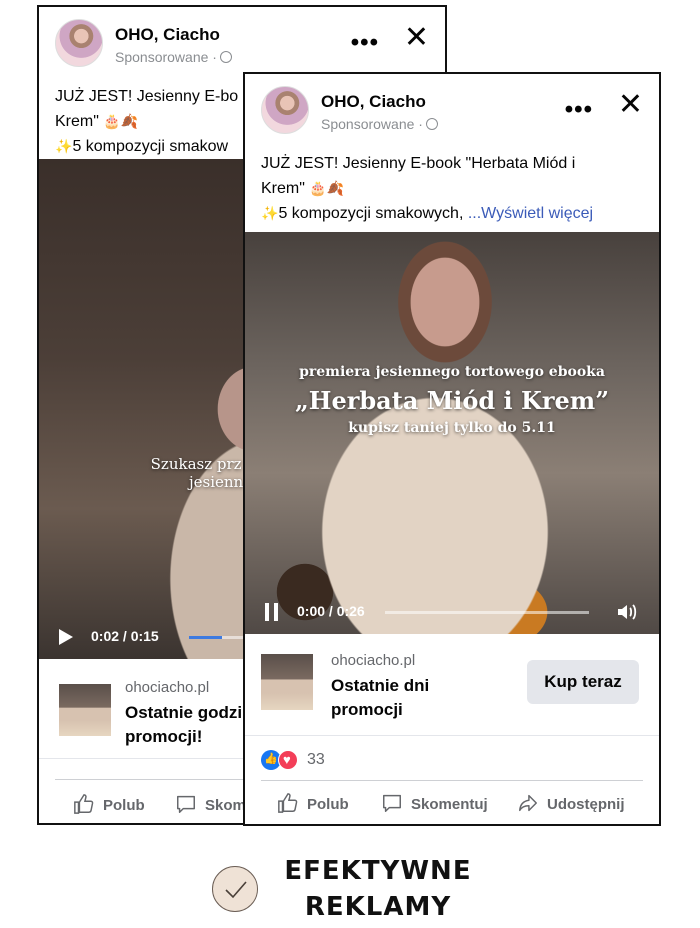 The image size is (700, 928). What do you see at coordinates (586, 804) in the screenshot?
I see `share-label: Udostępnij` at bounding box center [586, 804].